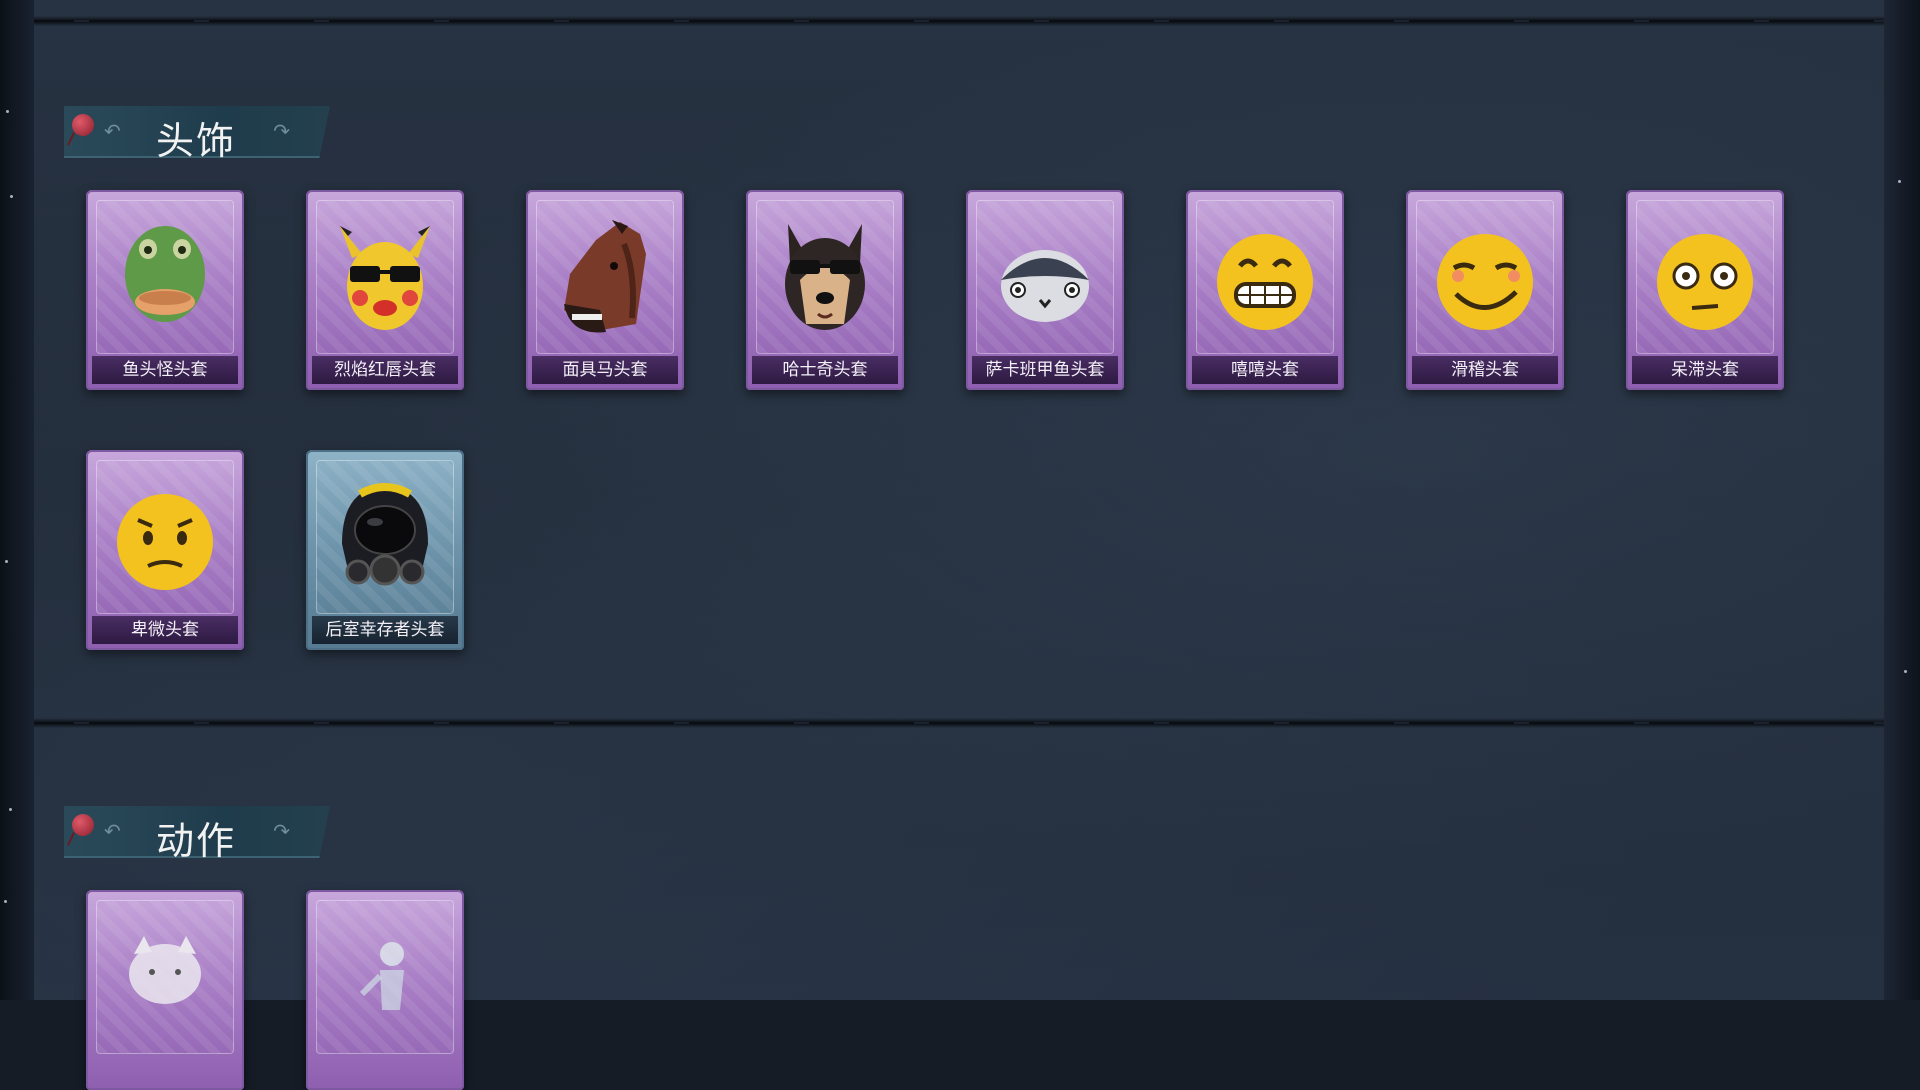 The image size is (1920, 1090). I want to click on item-name: 呆滞头套, so click(1705, 370).